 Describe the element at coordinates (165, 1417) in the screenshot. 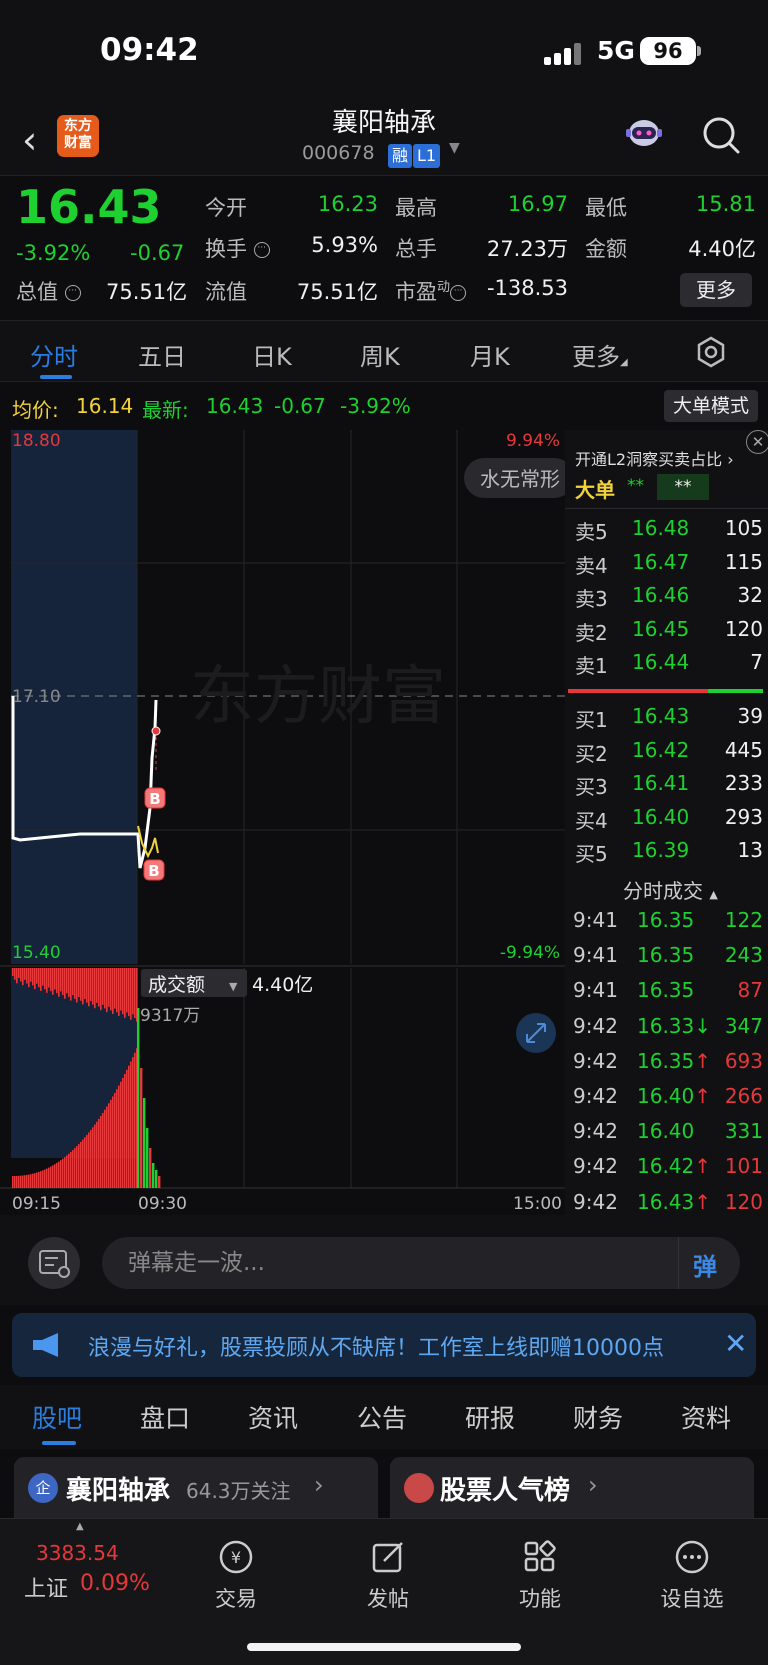

I see `tab-orderbook: 盘口` at that location.